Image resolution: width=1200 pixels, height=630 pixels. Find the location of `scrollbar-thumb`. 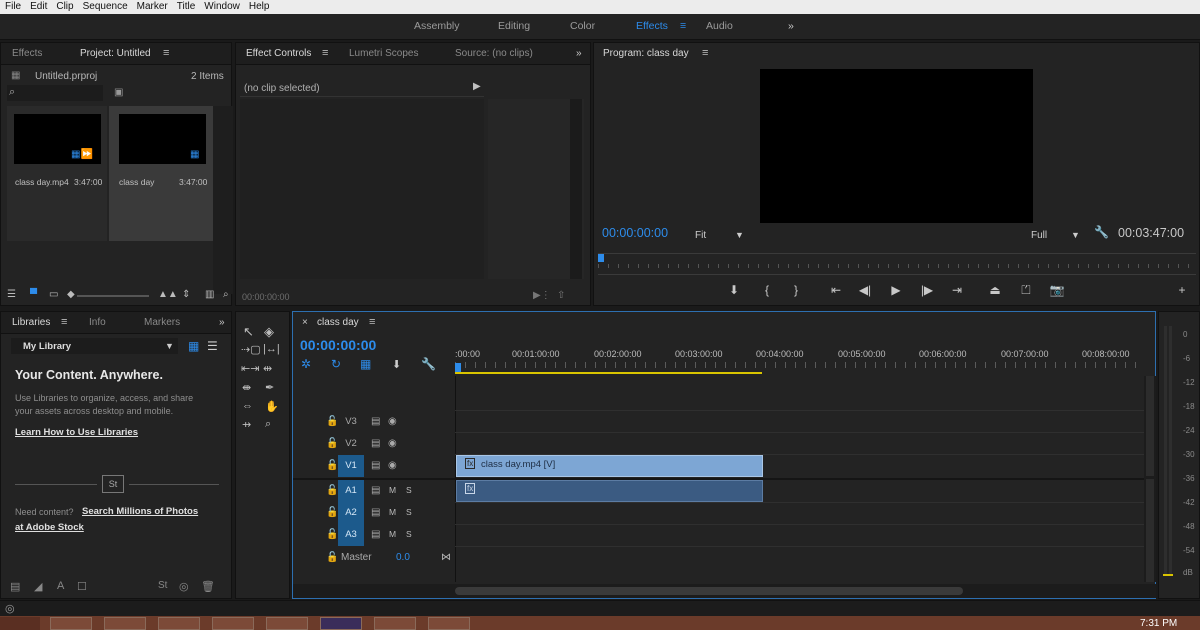

scrollbar-thumb is located at coordinates (709, 591).